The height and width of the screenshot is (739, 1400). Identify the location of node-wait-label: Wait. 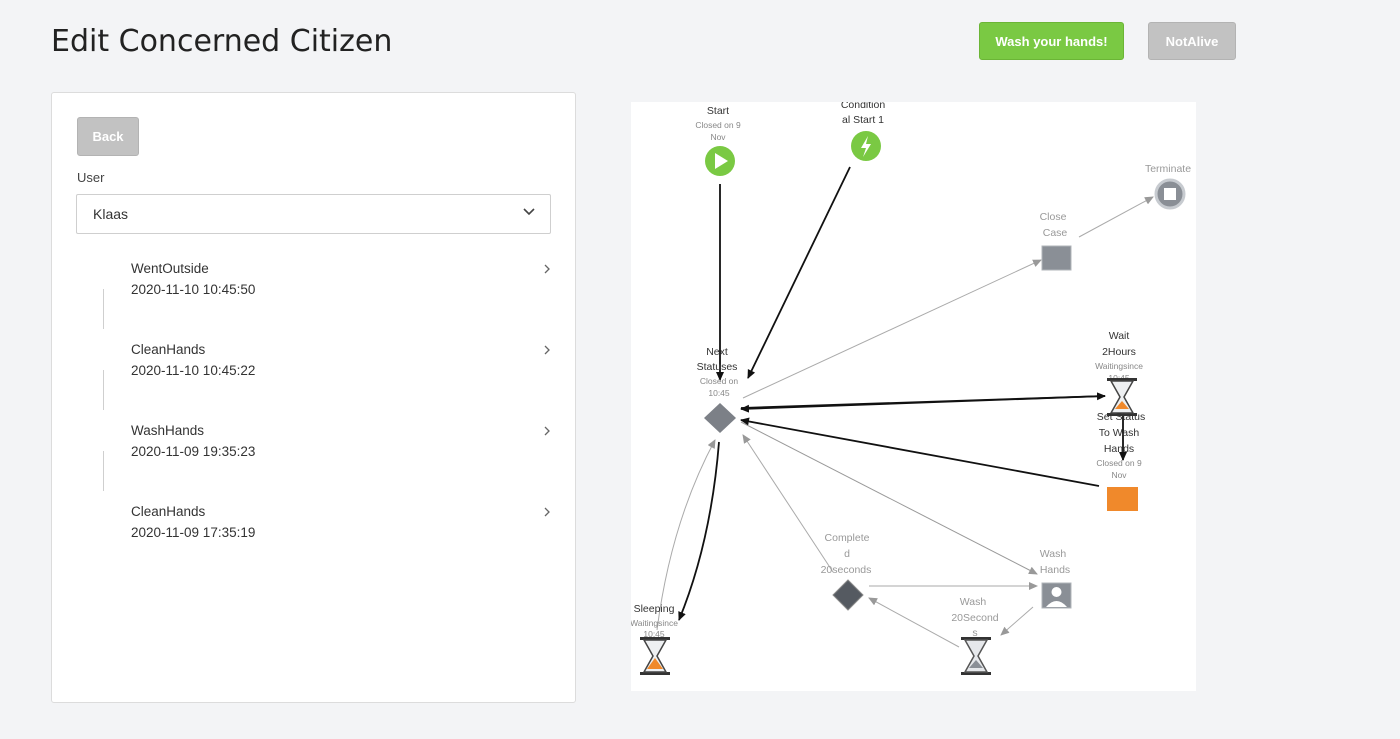
(1119, 336).